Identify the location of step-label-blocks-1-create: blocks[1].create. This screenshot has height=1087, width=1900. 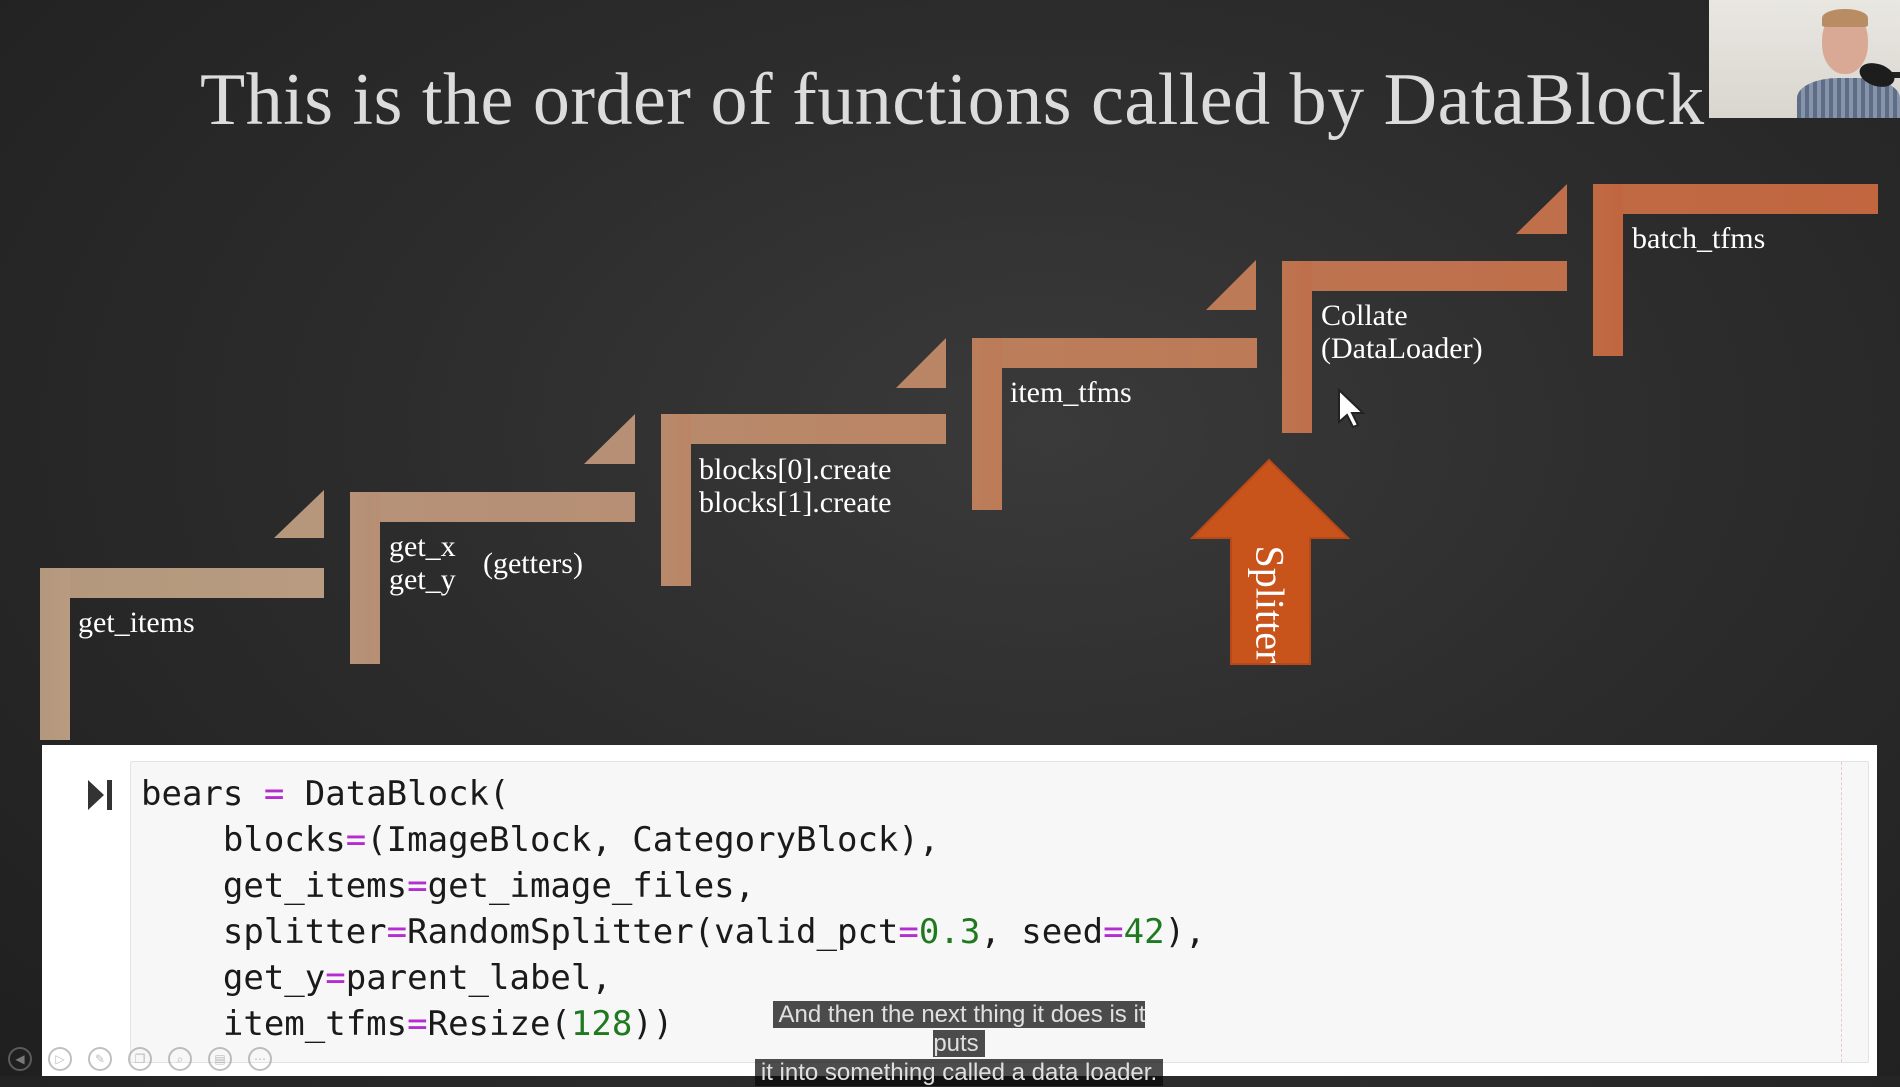
(795, 502).